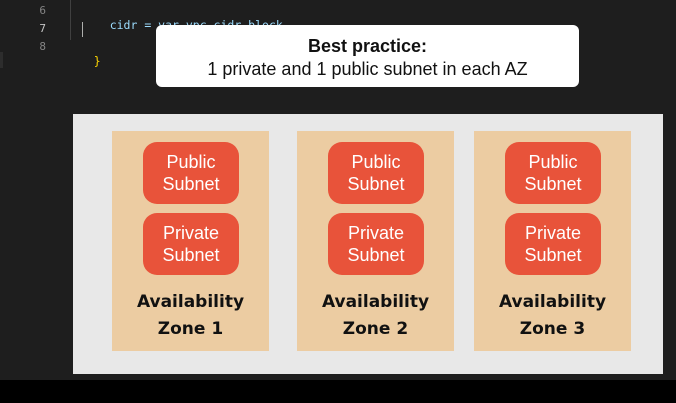 The image size is (676, 403). Describe the element at coordinates (338, 391) in the screenshot. I see `bottom-bar` at that location.